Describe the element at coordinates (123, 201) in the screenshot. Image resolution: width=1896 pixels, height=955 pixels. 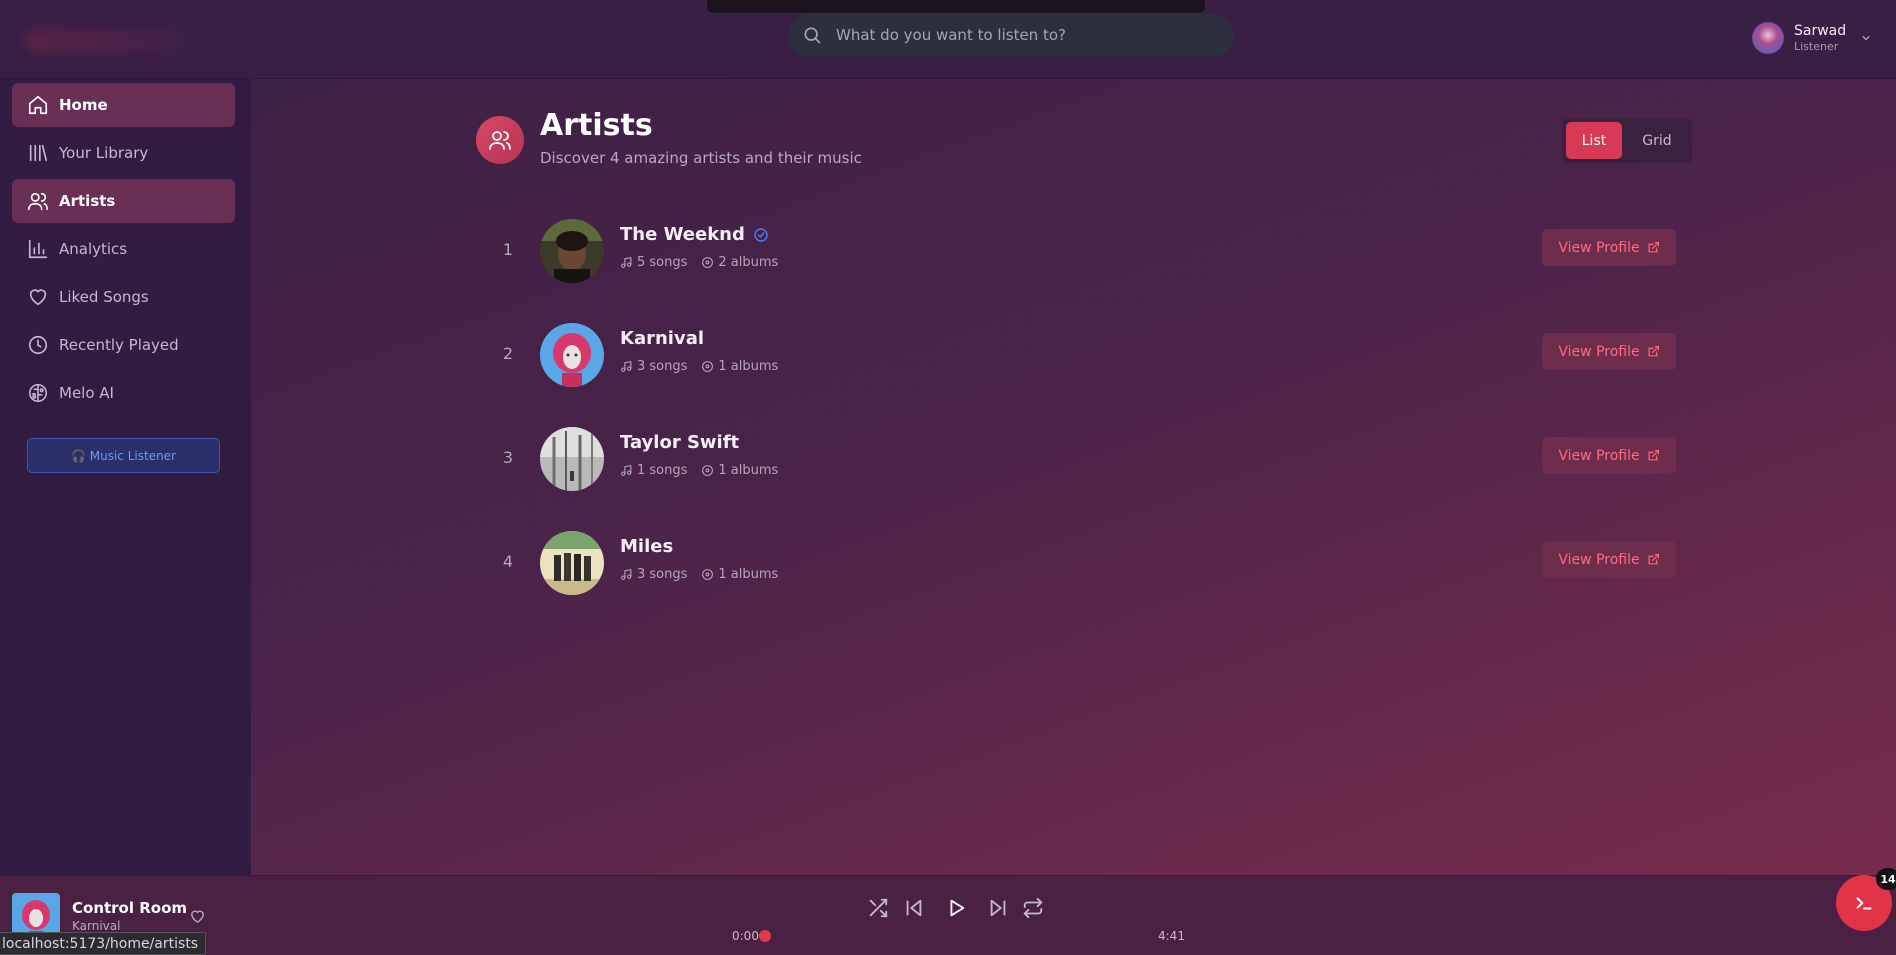
I see `sidebar-item-artists: Artists` at that location.